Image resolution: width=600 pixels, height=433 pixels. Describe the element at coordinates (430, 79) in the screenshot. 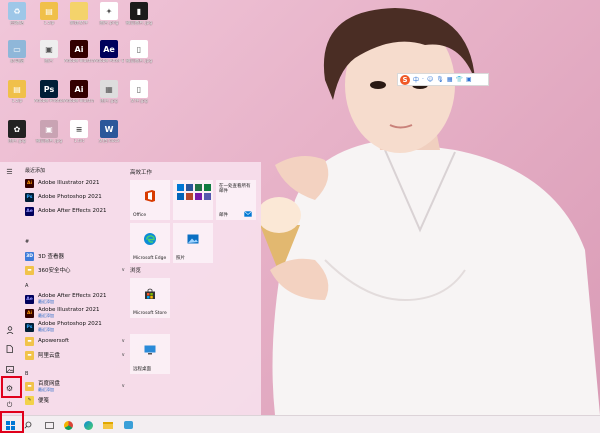

I see `ime-emoji-icon: ☺` at that location.